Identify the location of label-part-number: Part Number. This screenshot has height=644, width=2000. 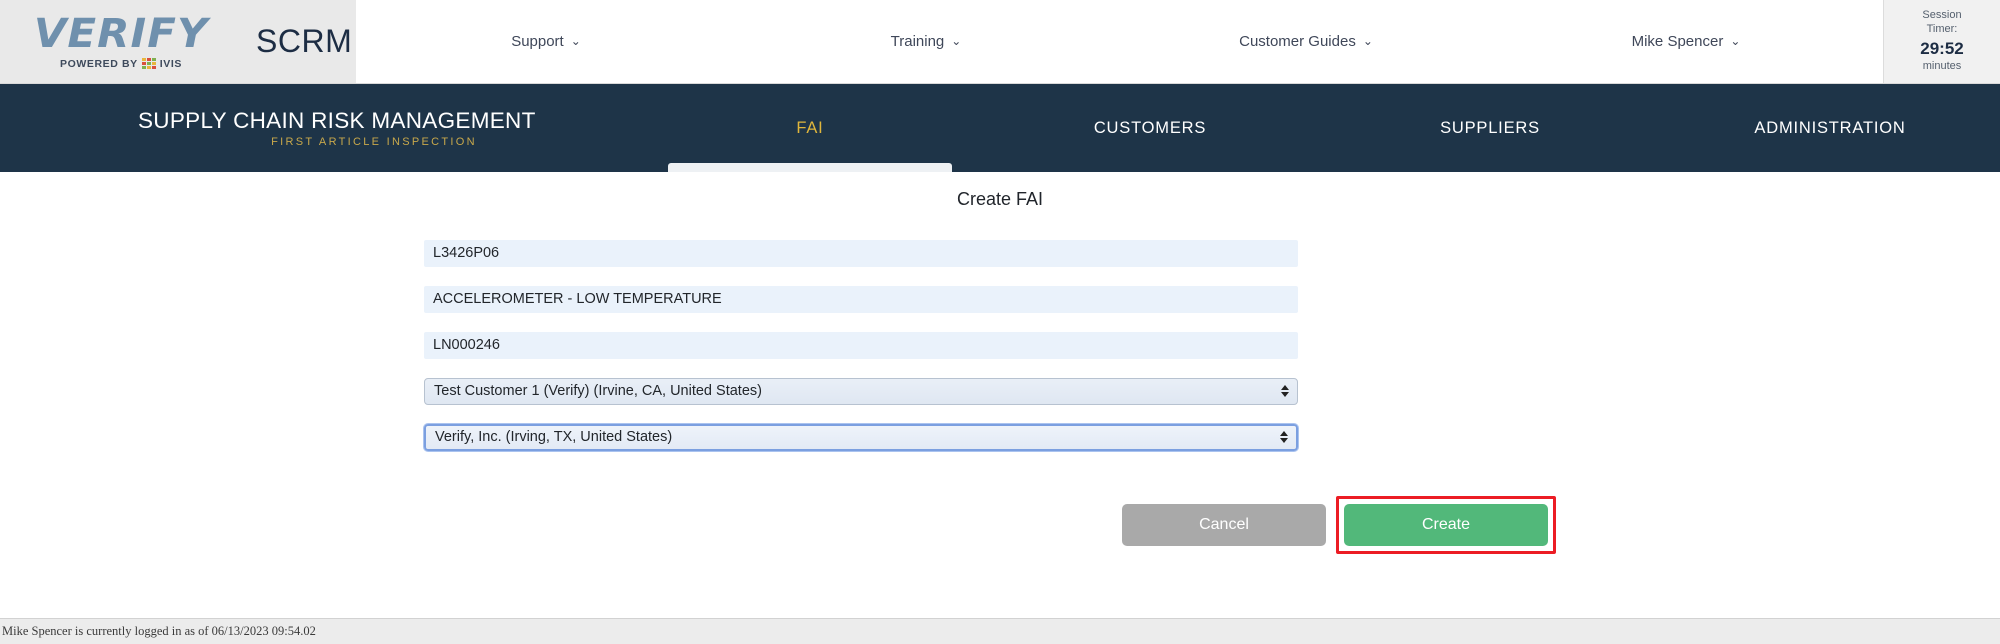
(254, 253).